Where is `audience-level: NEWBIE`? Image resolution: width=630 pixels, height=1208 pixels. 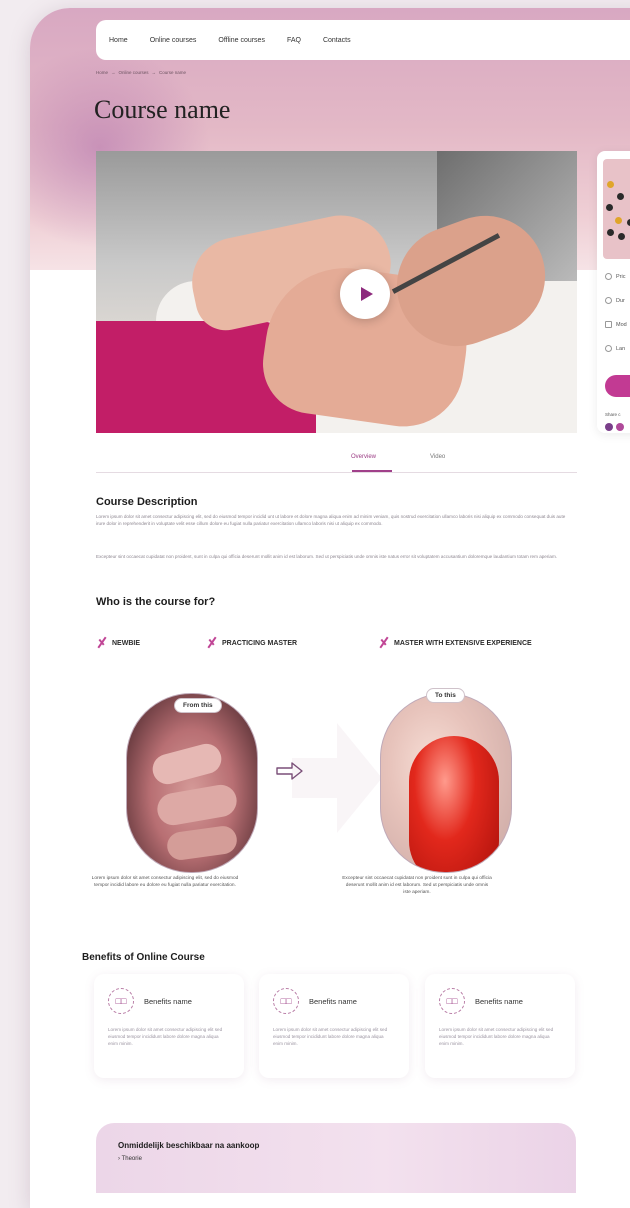
audience-level: NEWBIE is located at coordinates (118, 643).